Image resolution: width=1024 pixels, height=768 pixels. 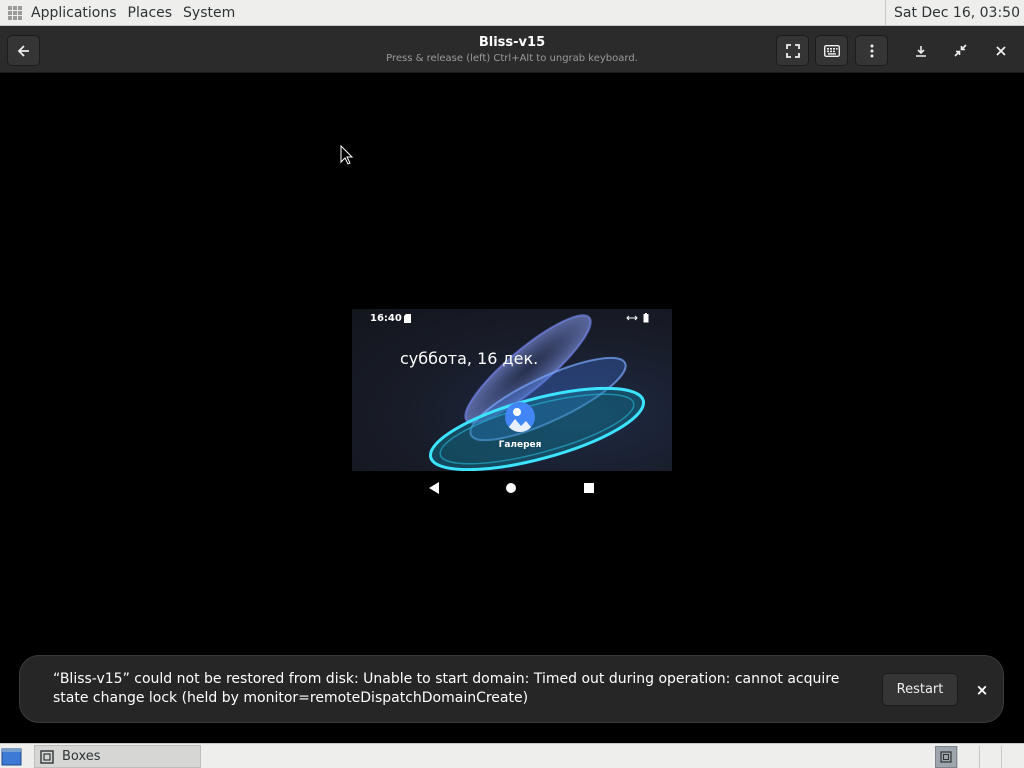 What do you see at coordinates (150, 13) in the screenshot?
I see `menu-places: Places` at bounding box center [150, 13].